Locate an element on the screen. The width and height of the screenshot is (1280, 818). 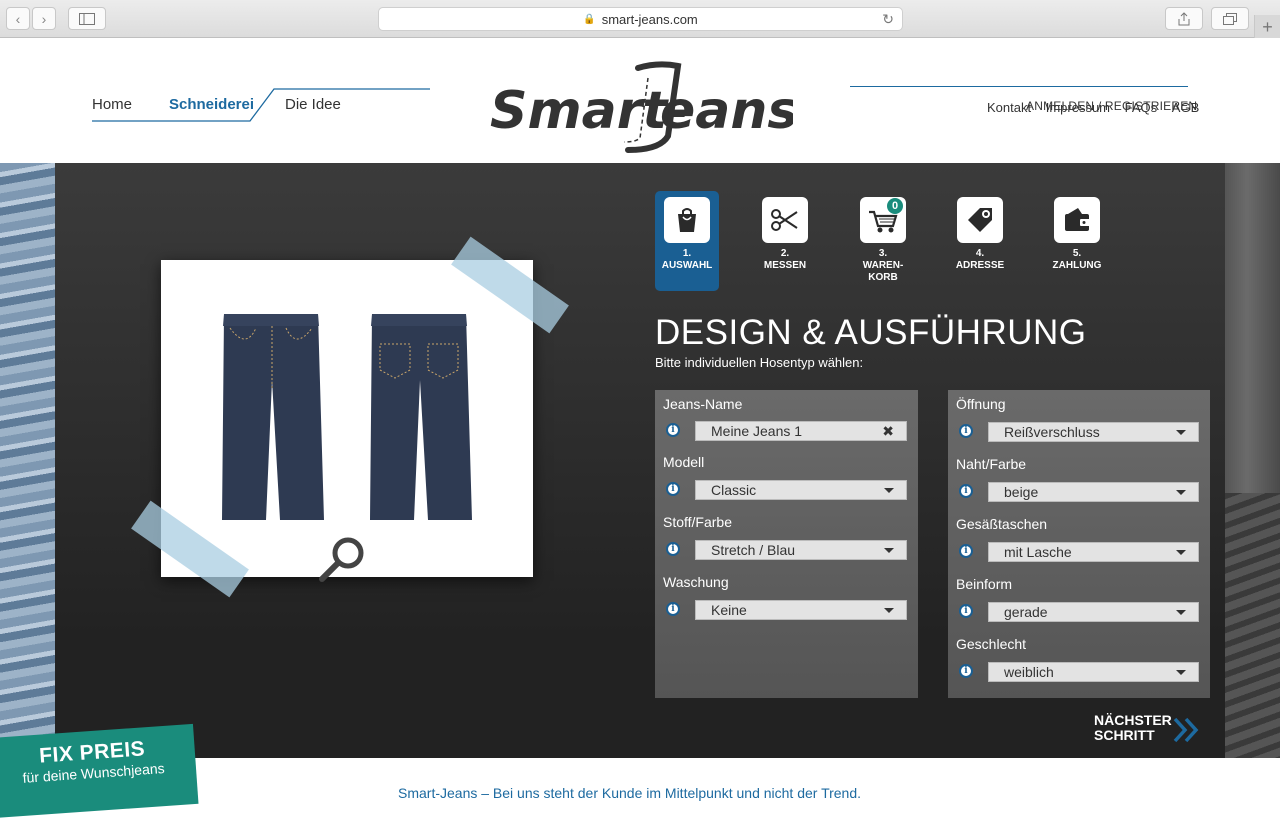
step-num: 2. is located at coordinates (785, 253).